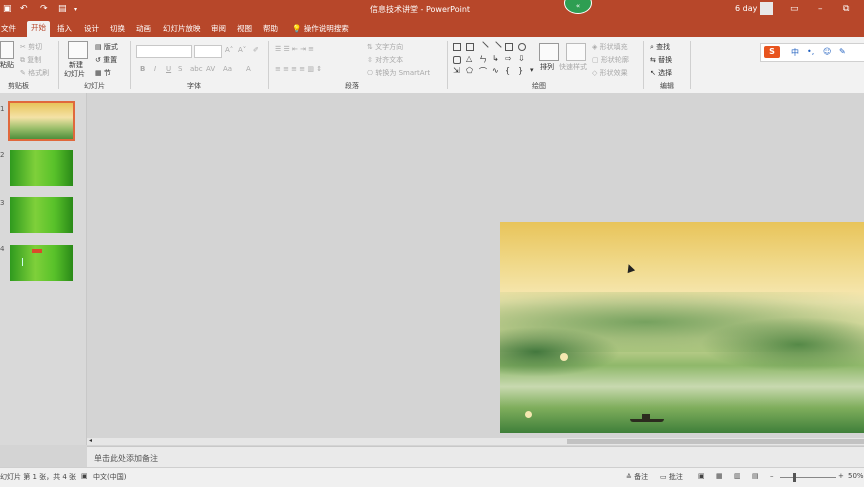 This screenshot has width=864, height=487. I want to click on scroll-left-icon: ◂, so click(90, 440).